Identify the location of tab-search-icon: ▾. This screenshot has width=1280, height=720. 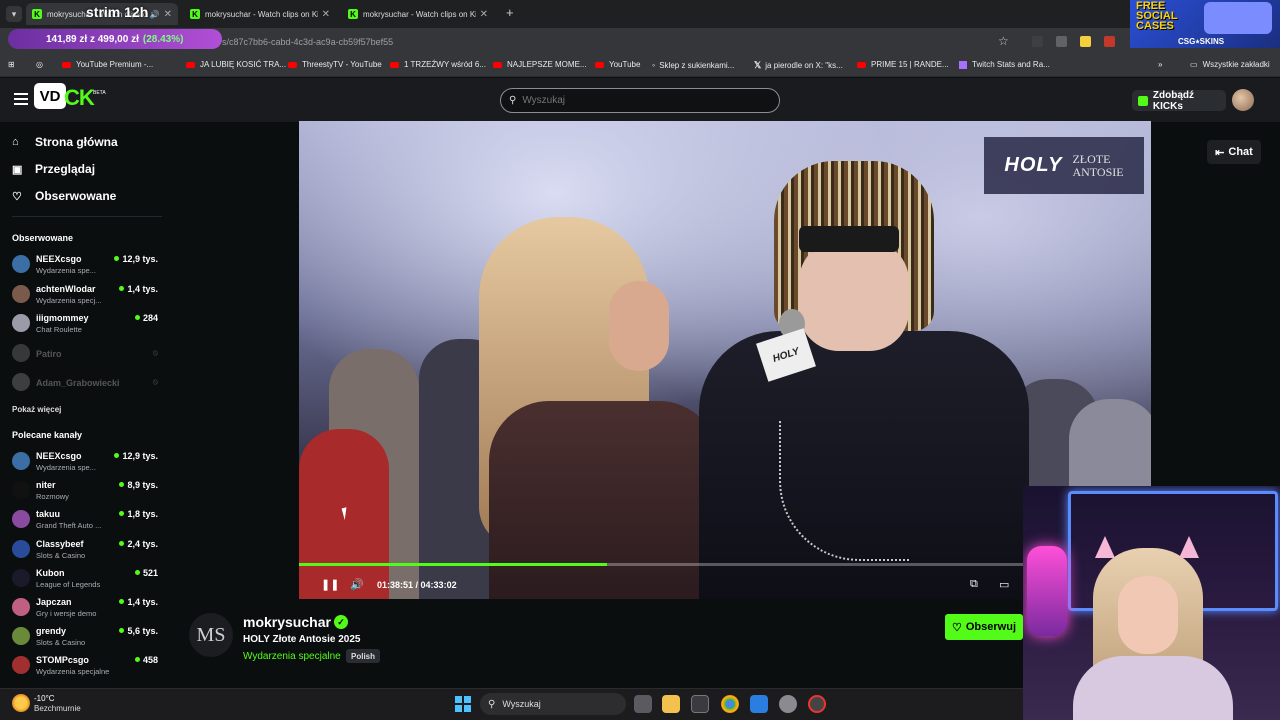
(14, 14).